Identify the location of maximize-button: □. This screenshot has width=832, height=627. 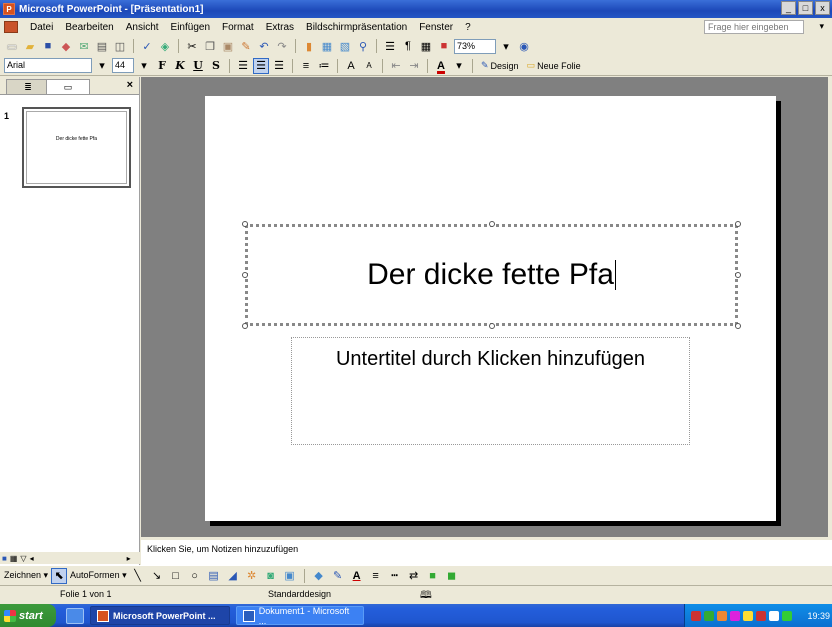
(805, 8).